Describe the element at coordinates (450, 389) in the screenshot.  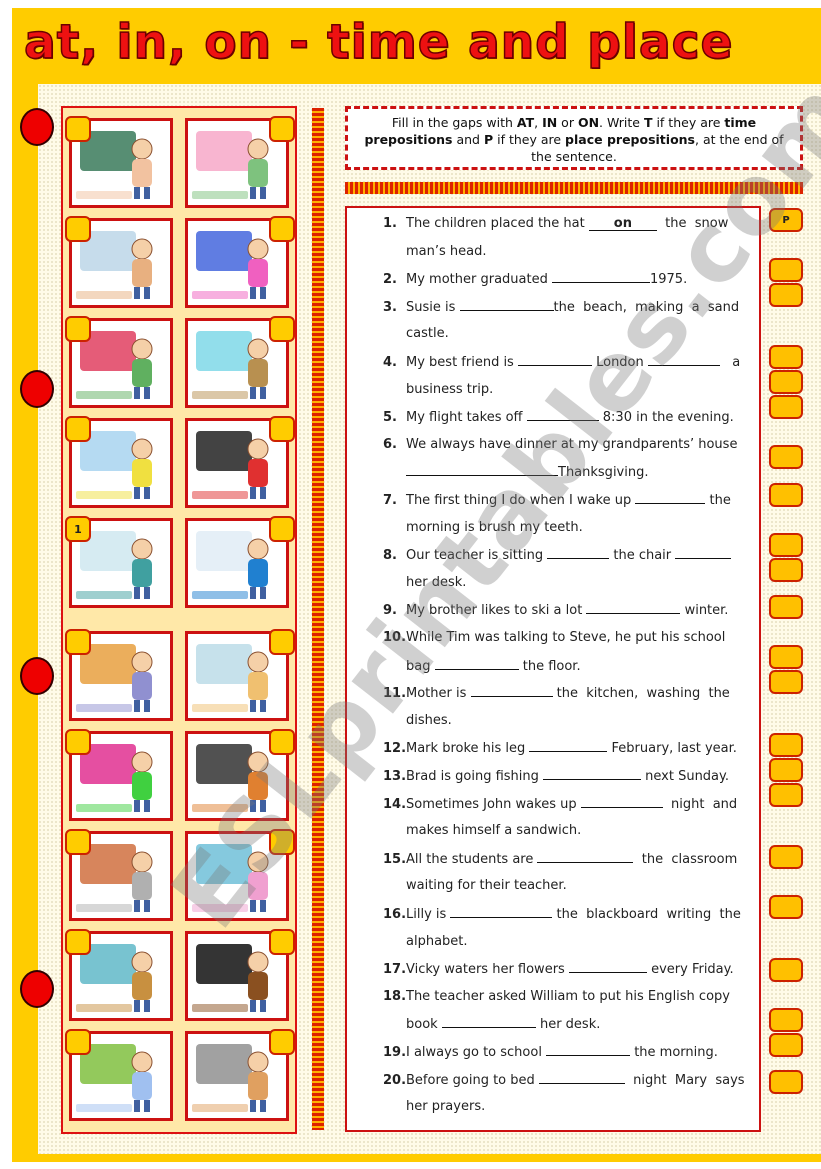
I see `sentence-text: business trip.` at that location.